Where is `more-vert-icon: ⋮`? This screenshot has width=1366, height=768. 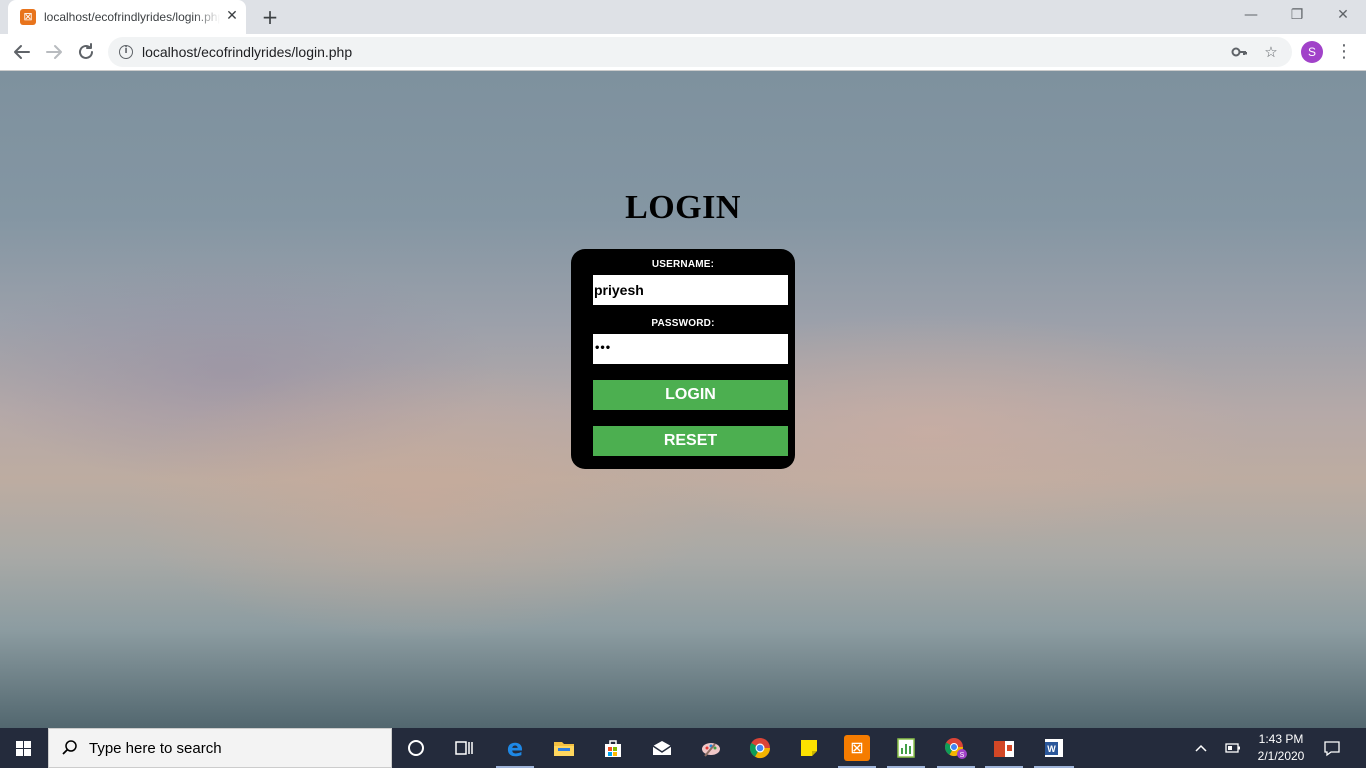 more-vert-icon: ⋮ is located at coordinates (1344, 52).